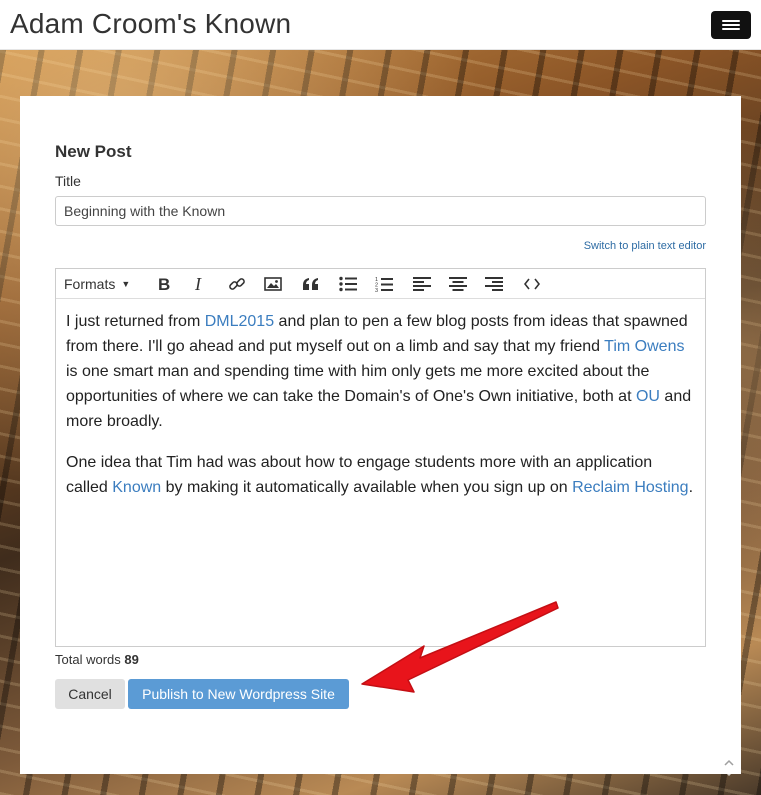 The width and height of the screenshot is (761, 795). I want to click on page-title: New Post, so click(93, 151).